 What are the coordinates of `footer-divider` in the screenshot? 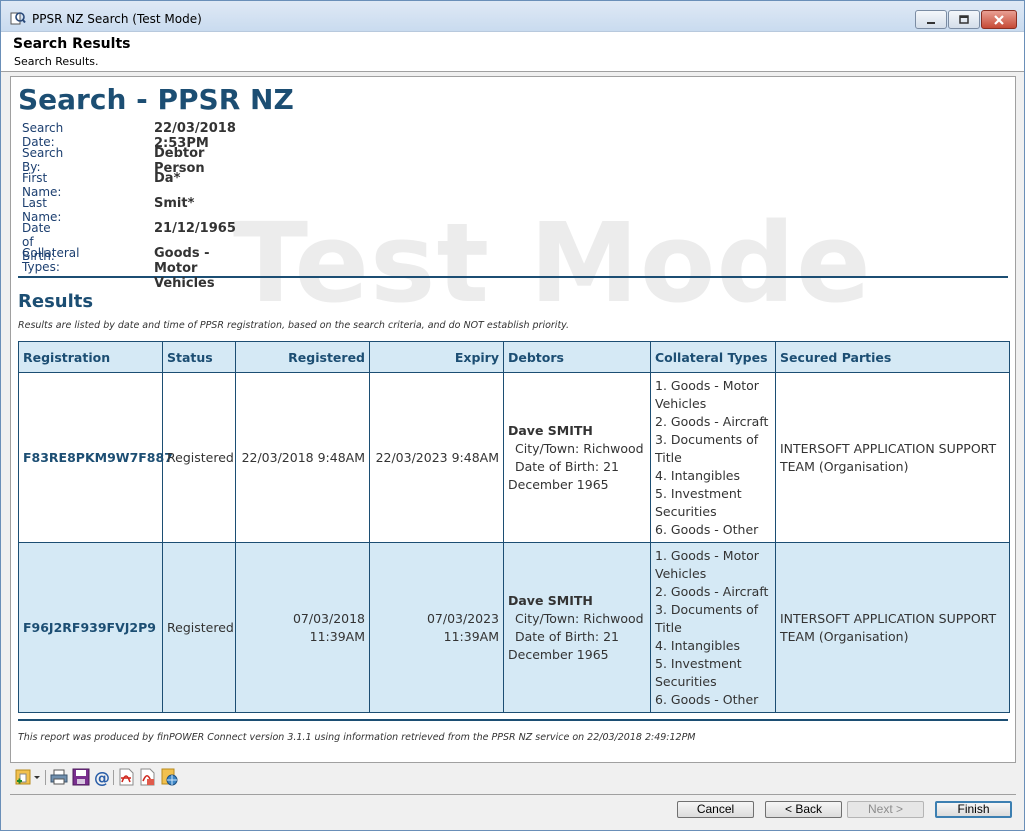 It's located at (513, 720).